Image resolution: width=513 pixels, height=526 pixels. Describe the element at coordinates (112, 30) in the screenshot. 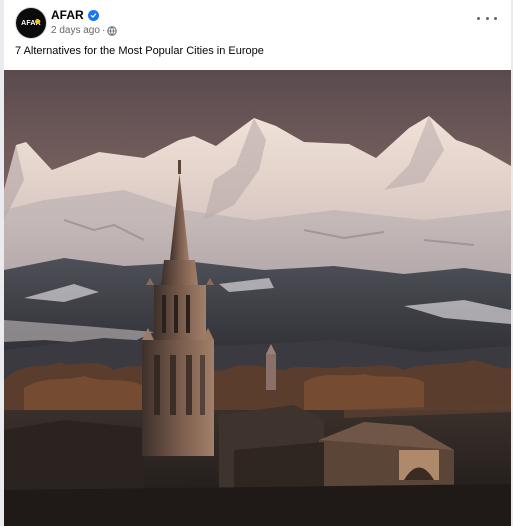

I see `globe-icon` at that location.